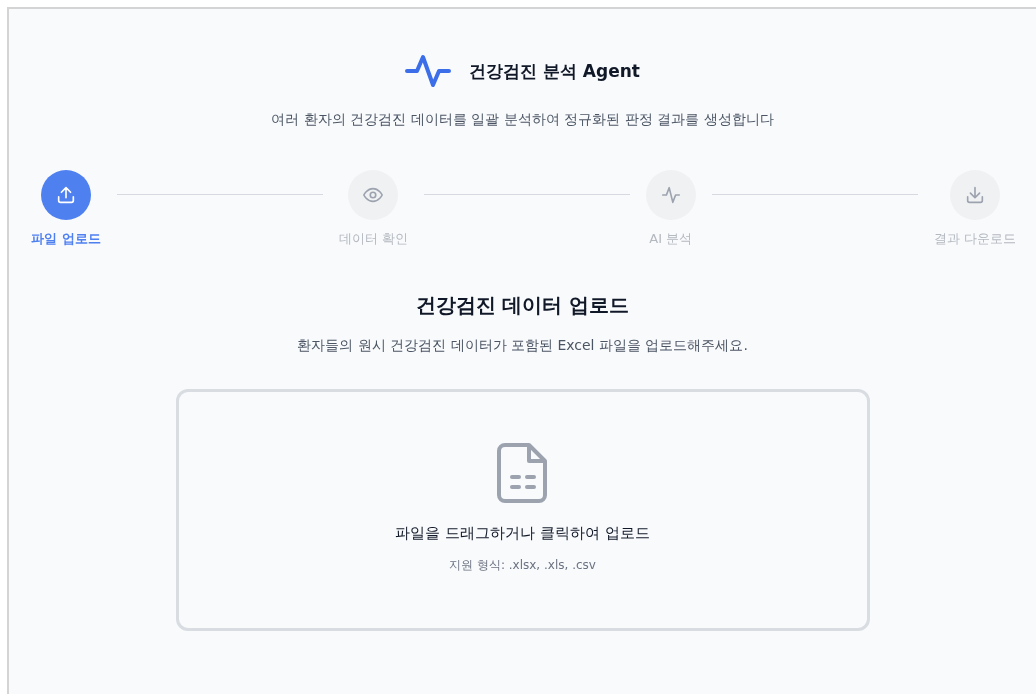 Image resolution: width=1036 pixels, height=694 pixels. I want to click on upload-prompt: 파일을 드래그하거나 클릭하여 업로드, so click(522, 533).